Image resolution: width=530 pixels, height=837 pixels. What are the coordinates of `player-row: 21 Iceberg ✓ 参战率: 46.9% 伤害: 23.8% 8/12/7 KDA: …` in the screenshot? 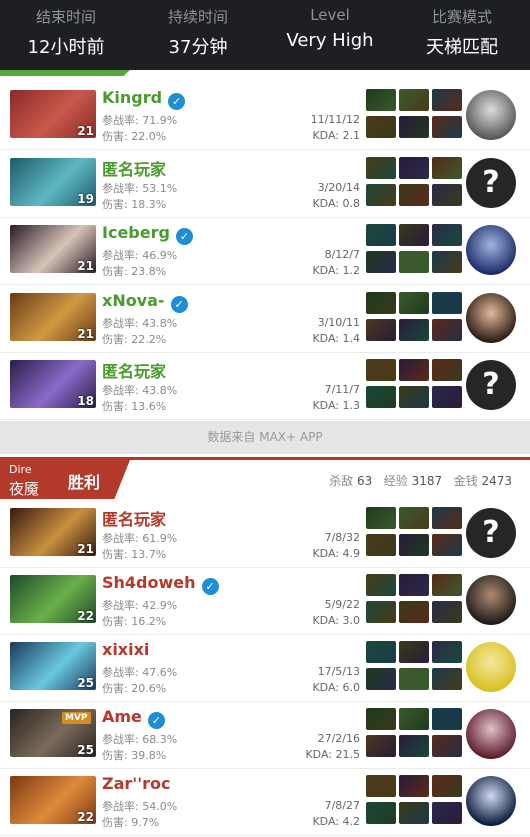 It's located at (265, 252).